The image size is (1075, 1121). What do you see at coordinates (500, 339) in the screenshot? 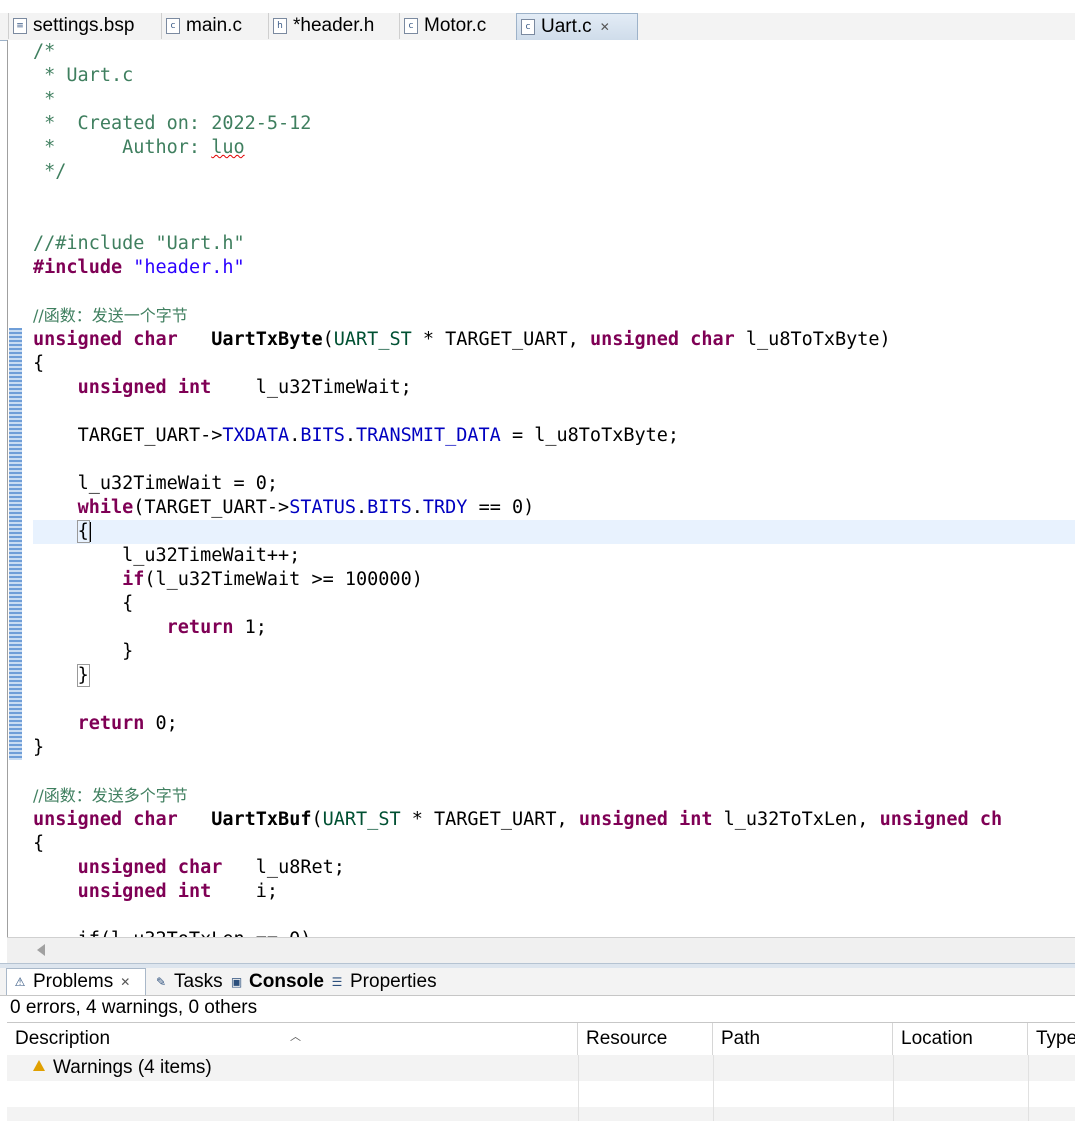
I see `code-token: * TARGET_UART,` at bounding box center [500, 339].